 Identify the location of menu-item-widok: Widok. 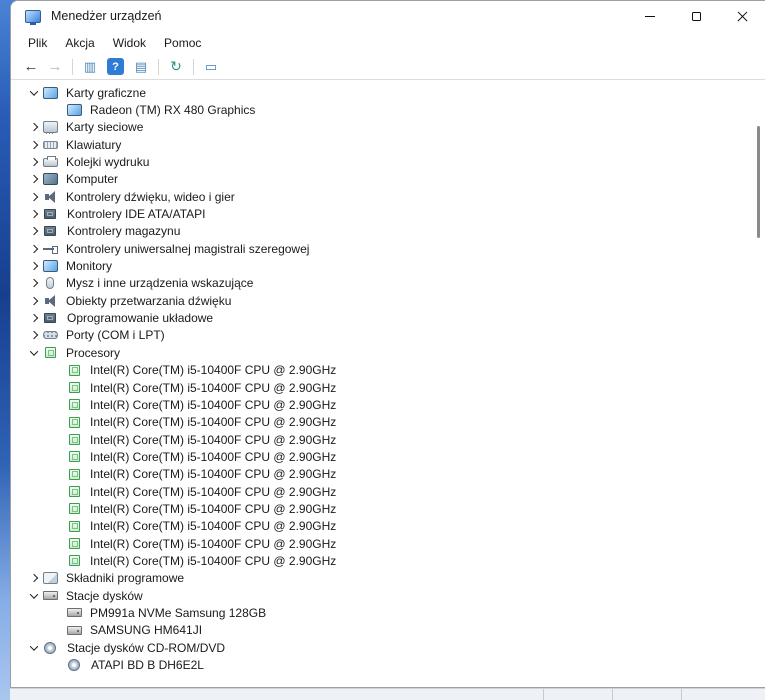
(129, 43).